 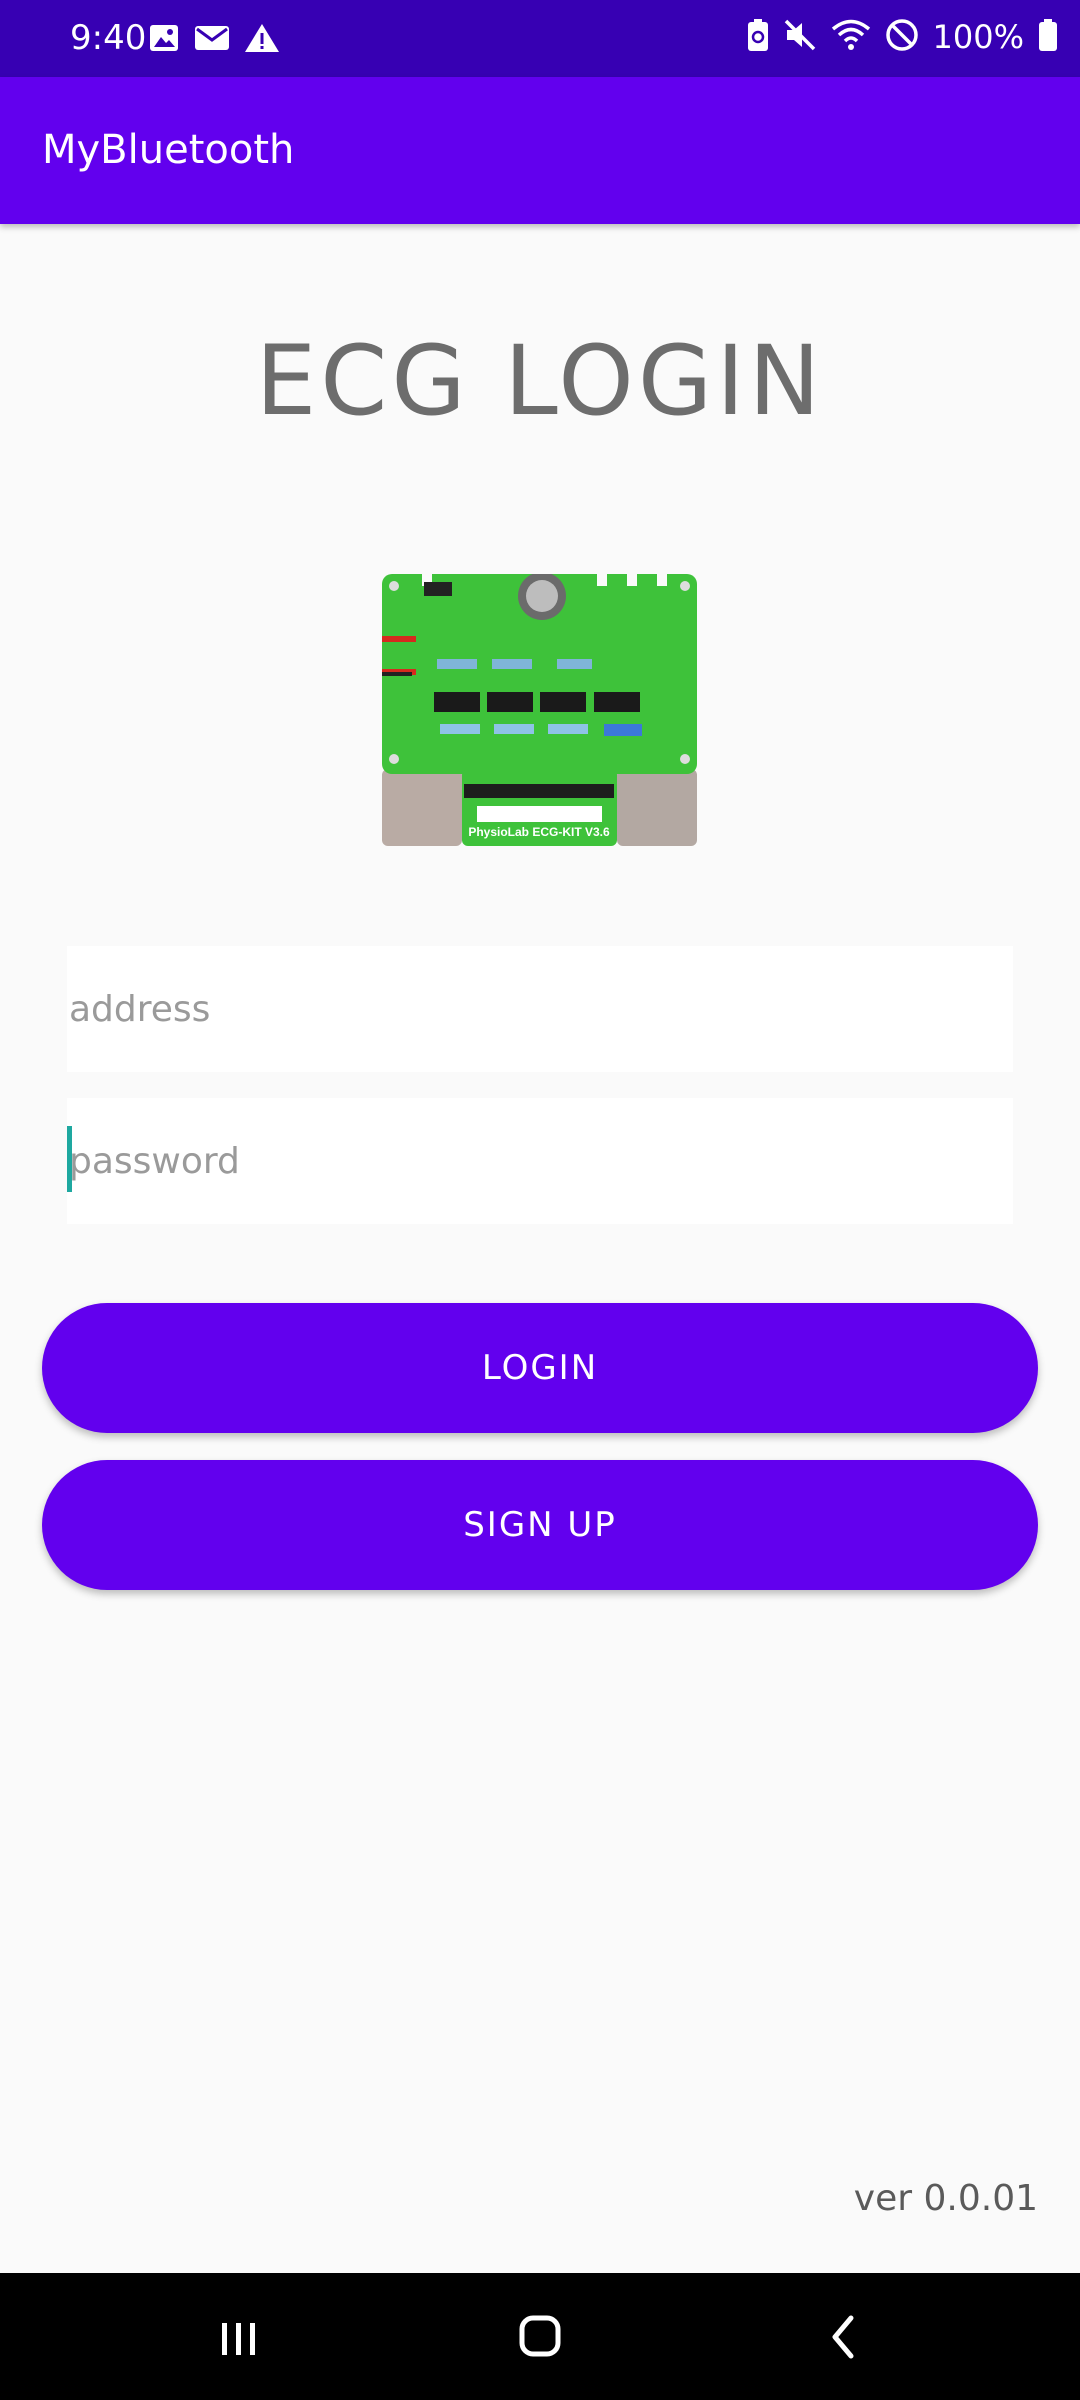 What do you see at coordinates (978, 37) in the screenshot?
I see `battery-percentage: 100%` at bounding box center [978, 37].